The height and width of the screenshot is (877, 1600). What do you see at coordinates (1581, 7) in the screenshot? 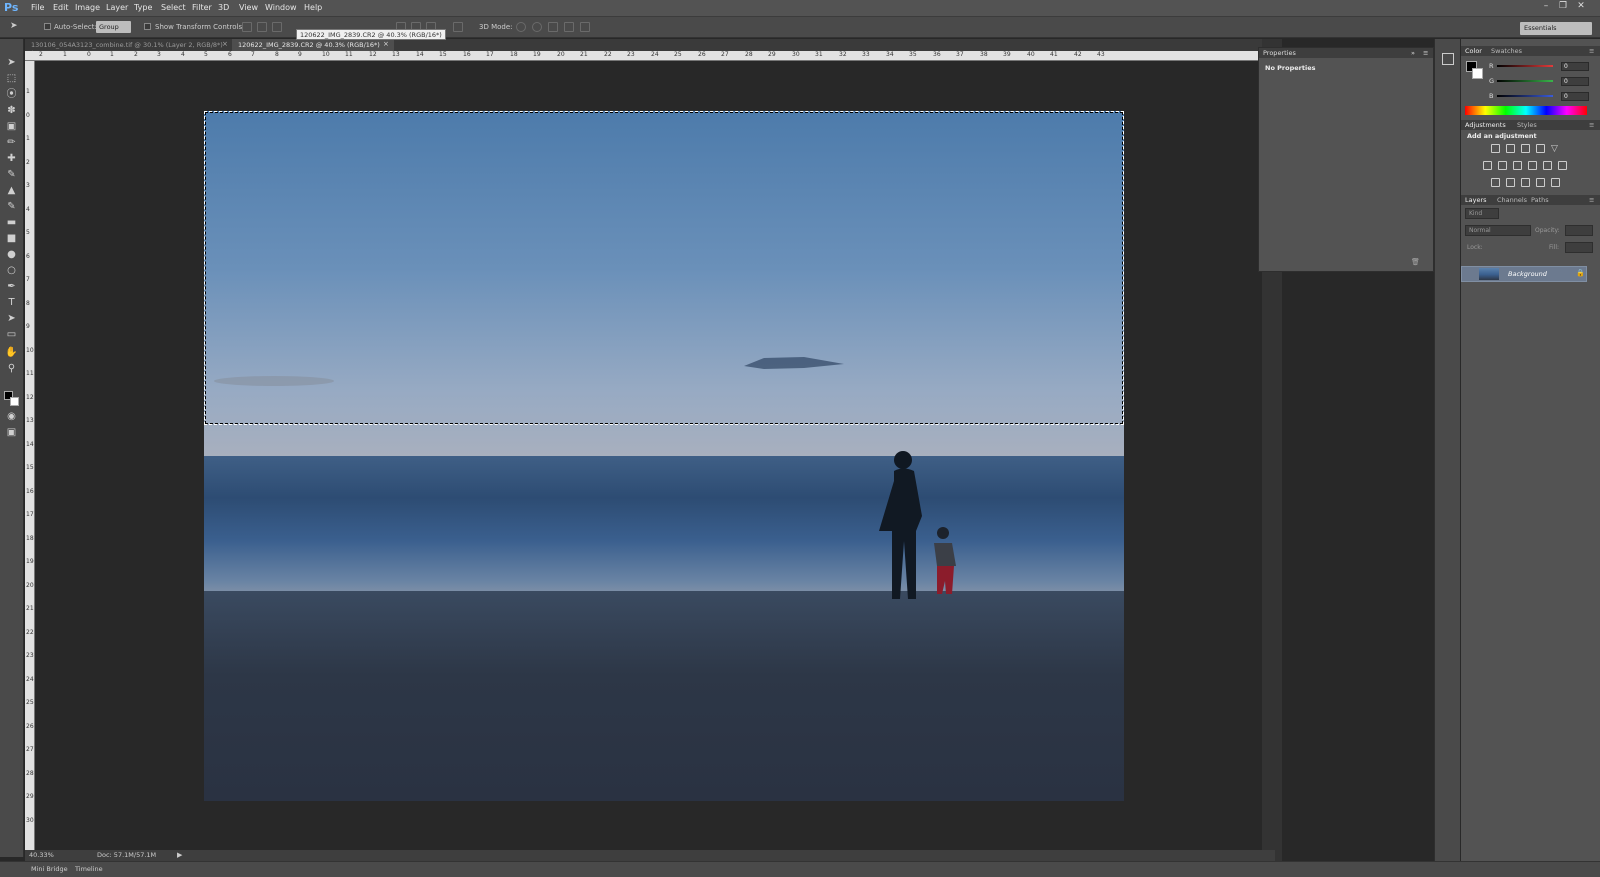
I see `close-icon: ✕` at bounding box center [1581, 7].